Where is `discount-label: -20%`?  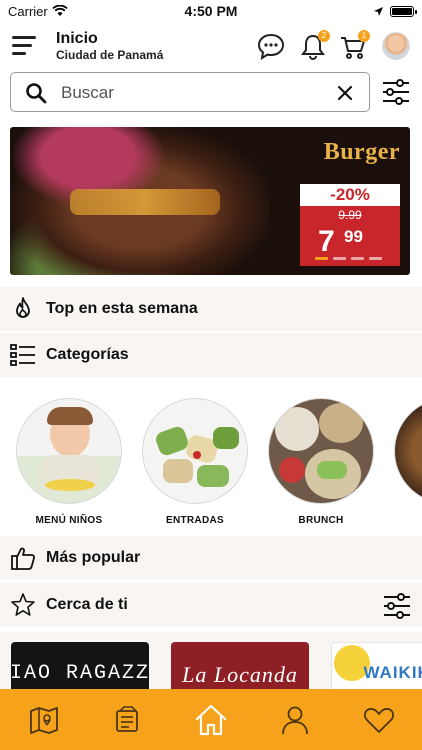
discount-label: -20% is located at coordinates (350, 195).